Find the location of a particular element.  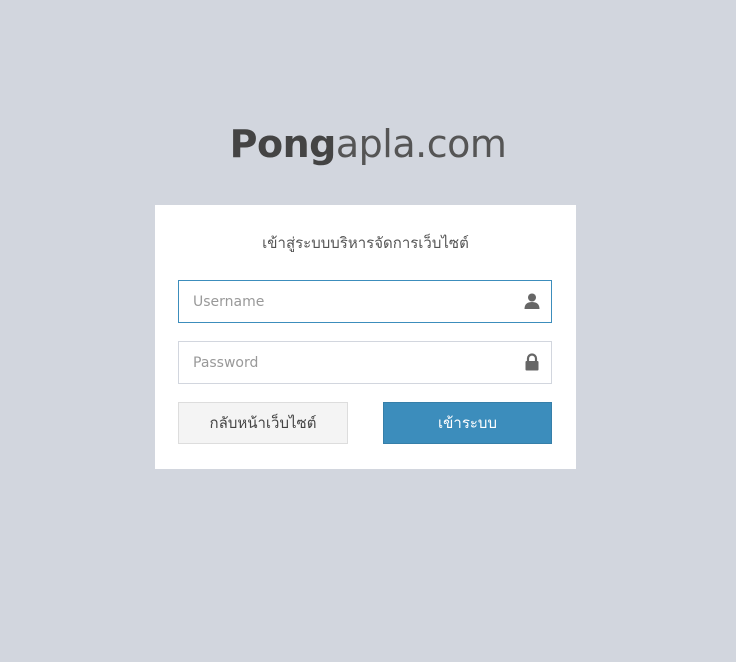

password-field is located at coordinates (365, 362).